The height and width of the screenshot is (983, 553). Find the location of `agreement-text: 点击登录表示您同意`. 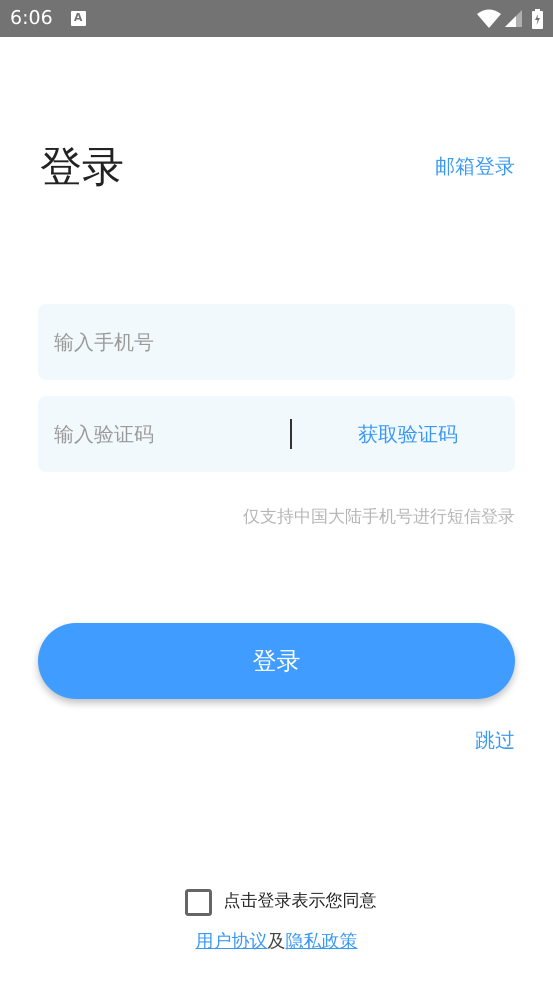

agreement-text: 点击登录表示您同意 is located at coordinates (300, 902).